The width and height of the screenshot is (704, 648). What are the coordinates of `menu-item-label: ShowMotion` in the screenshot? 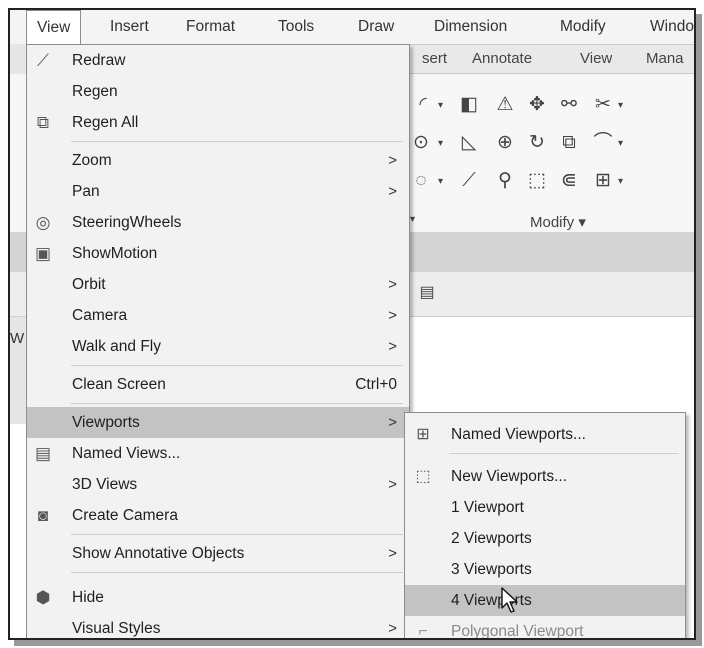 It's located at (115, 253).